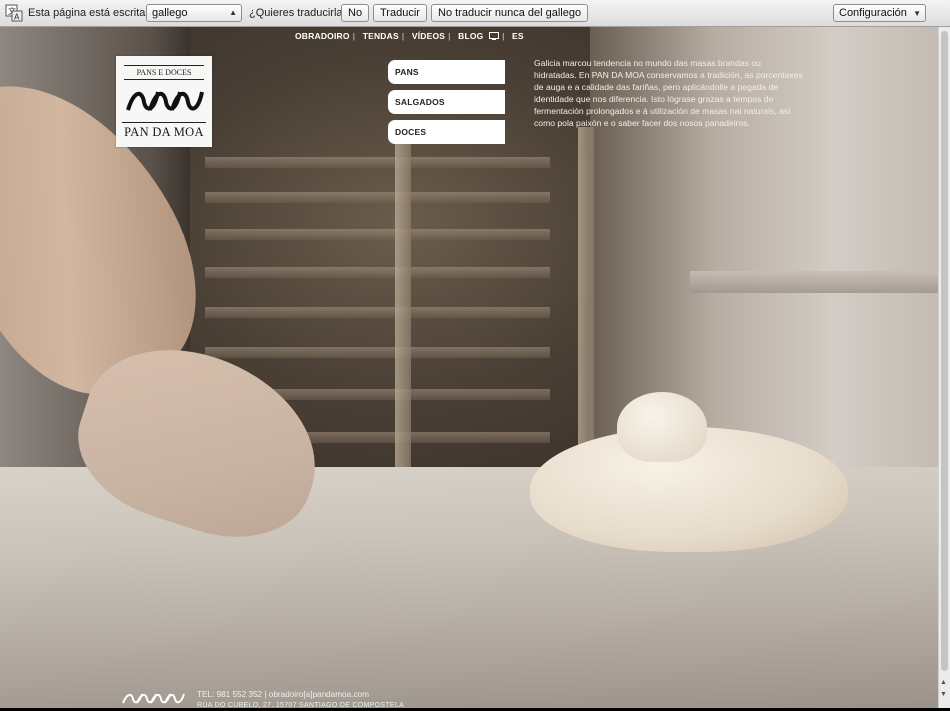 The image size is (950, 711). I want to click on wave-logo-icon, so click(165, 101).